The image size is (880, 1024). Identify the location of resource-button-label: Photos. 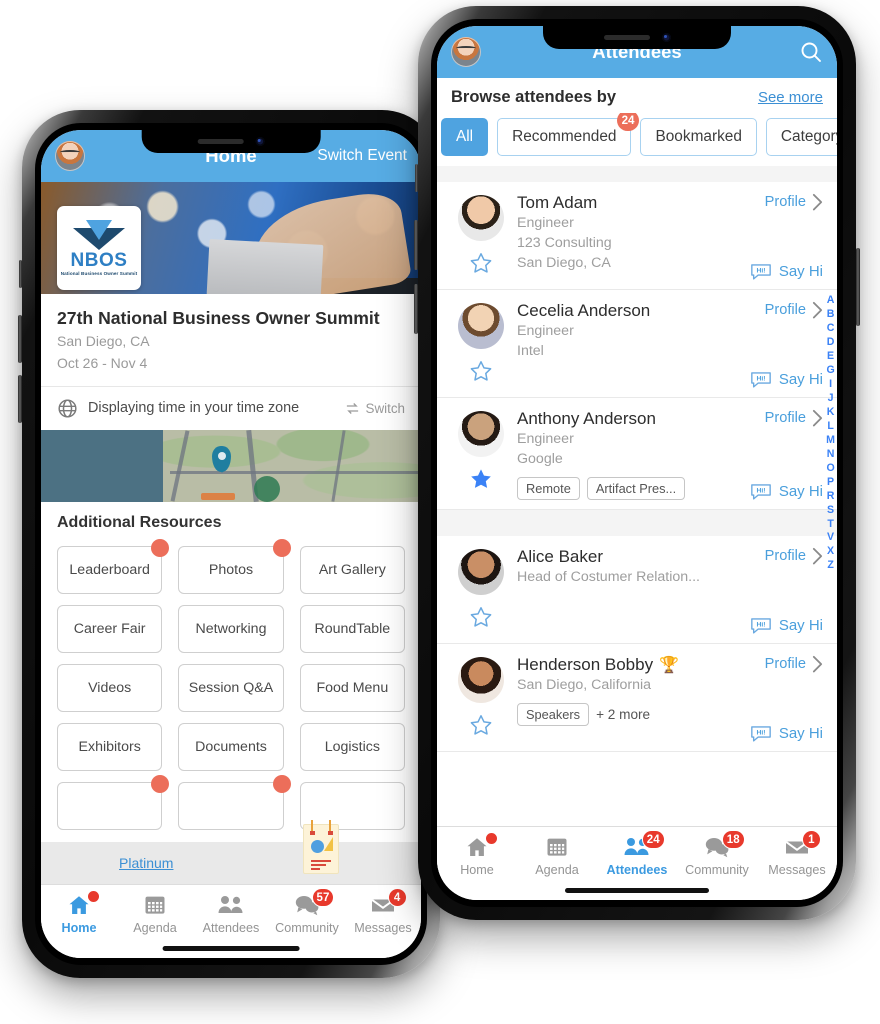
(231, 569).